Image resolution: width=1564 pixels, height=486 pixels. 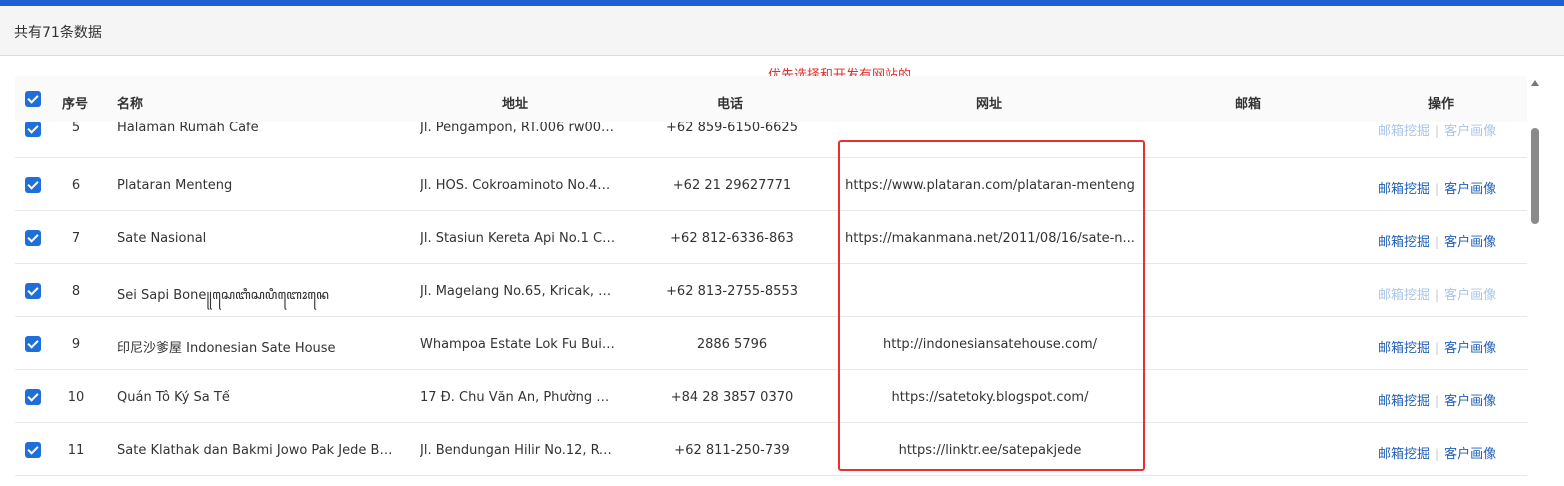 I want to click on row-name: Plataran Menteng, so click(x=175, y=185).